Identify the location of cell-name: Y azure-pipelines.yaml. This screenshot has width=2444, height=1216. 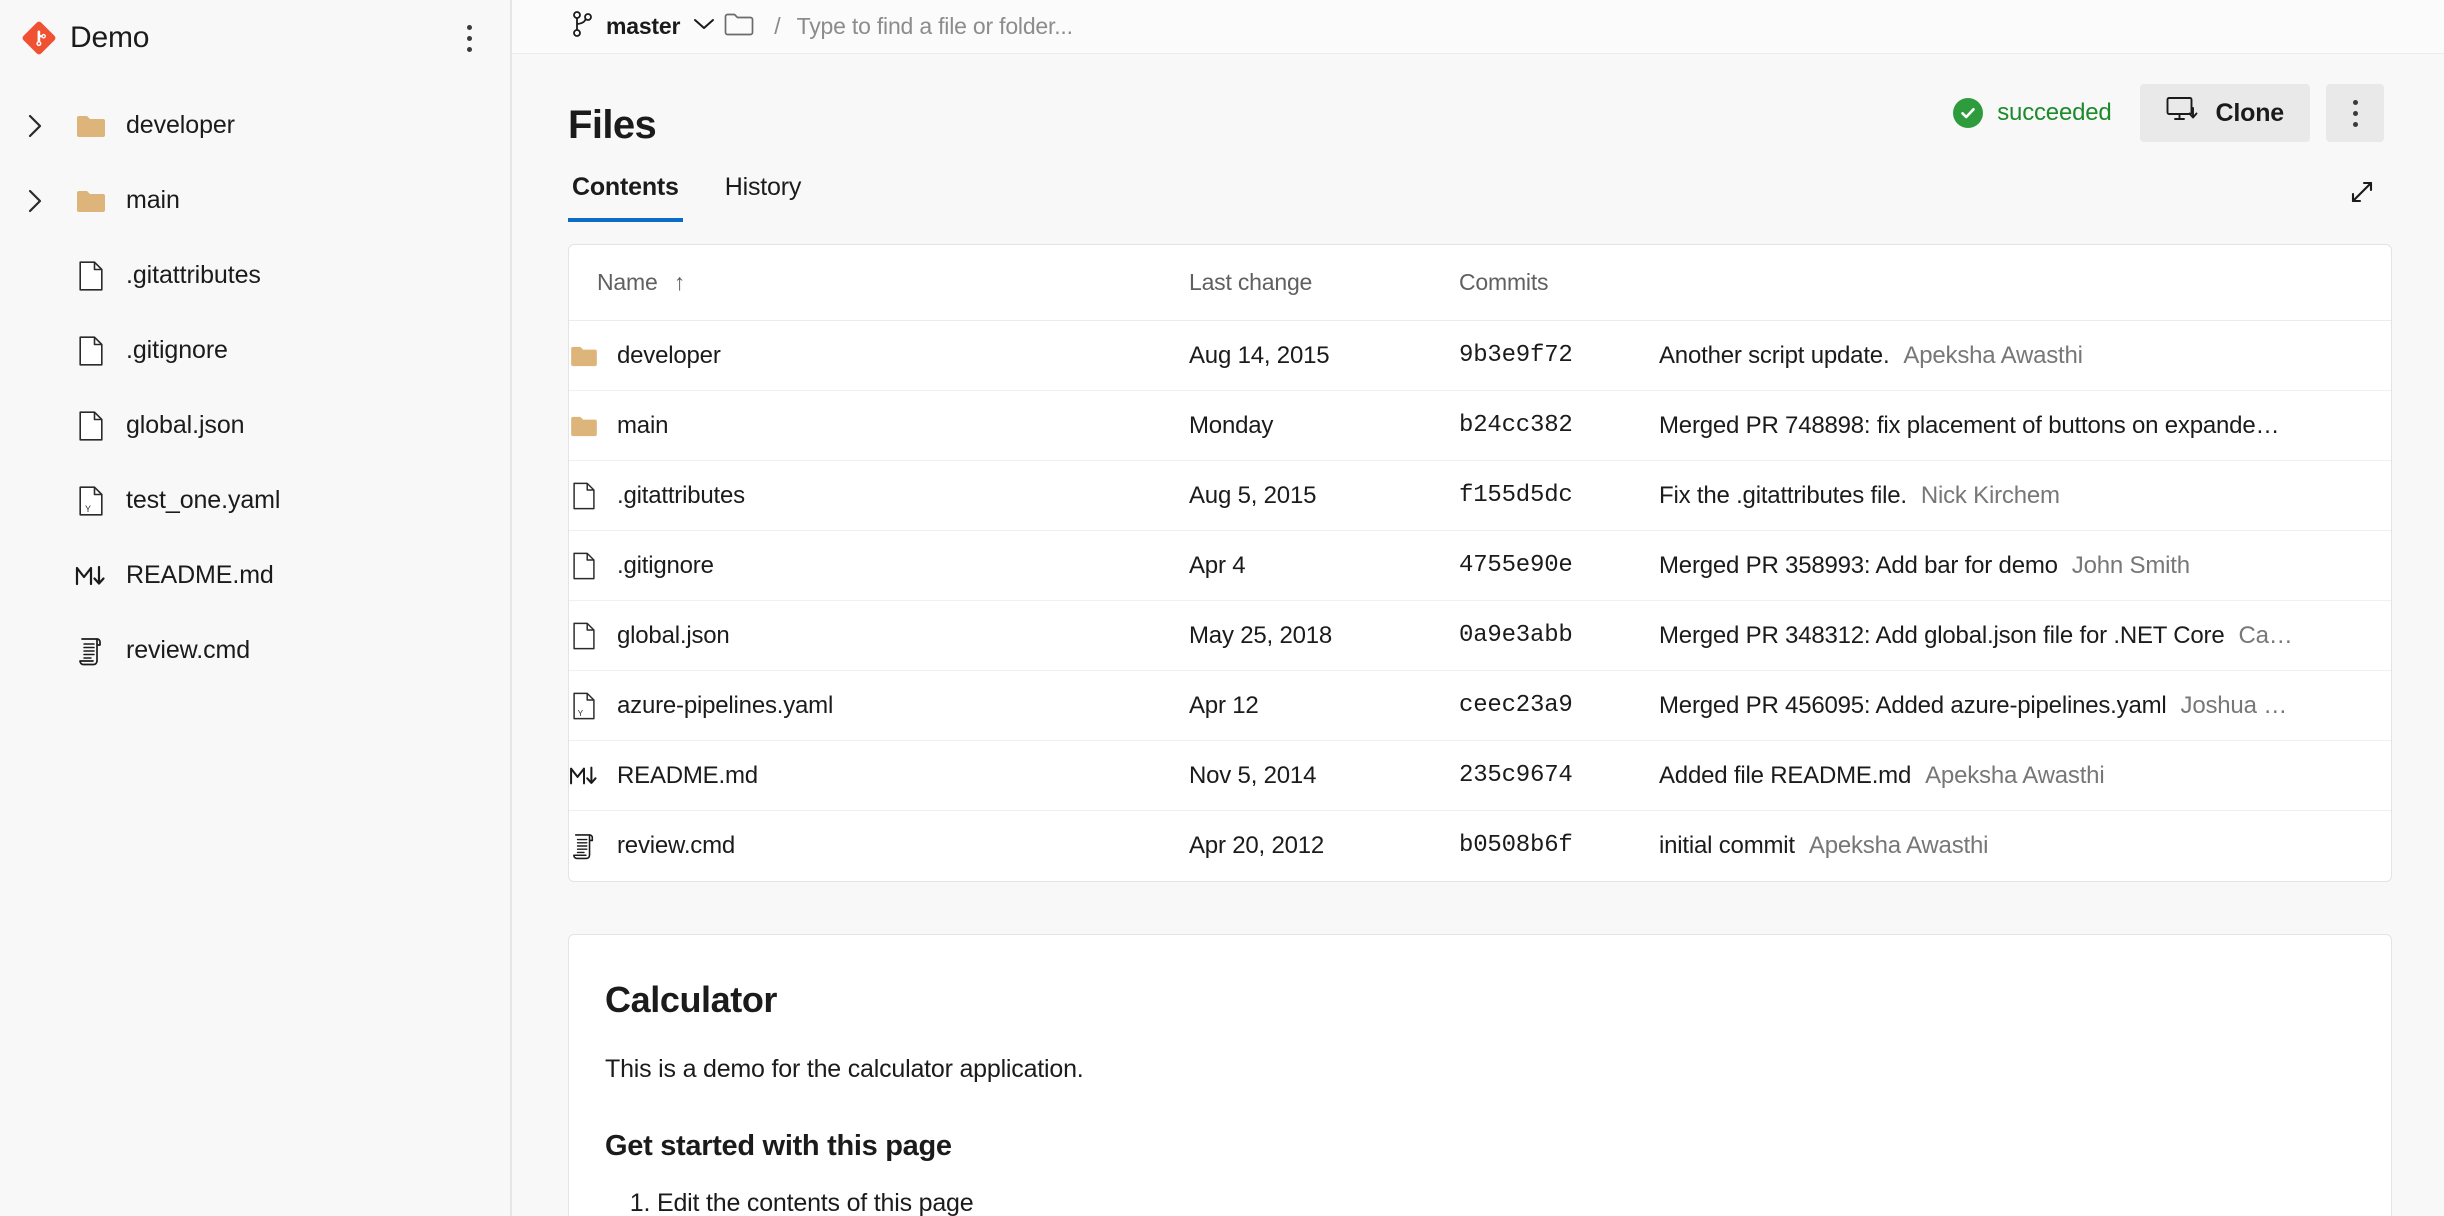
(879, 705).